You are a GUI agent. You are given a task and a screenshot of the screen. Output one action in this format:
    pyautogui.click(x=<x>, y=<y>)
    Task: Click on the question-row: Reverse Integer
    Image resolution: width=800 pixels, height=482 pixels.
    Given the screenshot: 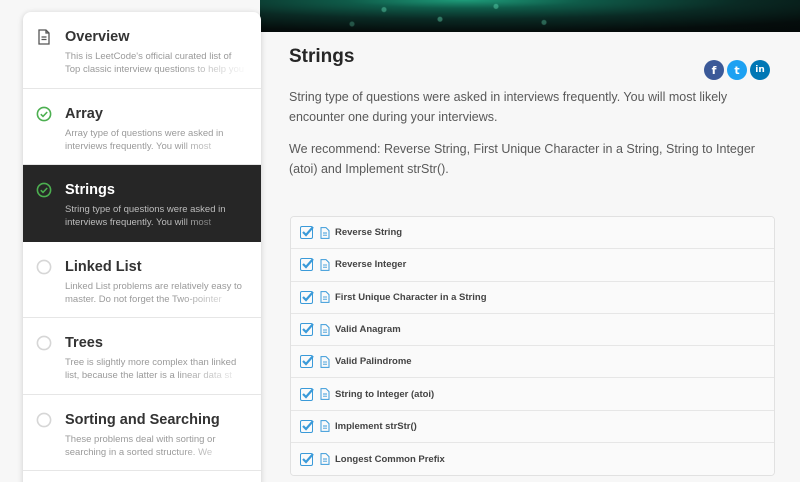 What is the action you would take?
    pyautogui.click(x=532, y=265)
    